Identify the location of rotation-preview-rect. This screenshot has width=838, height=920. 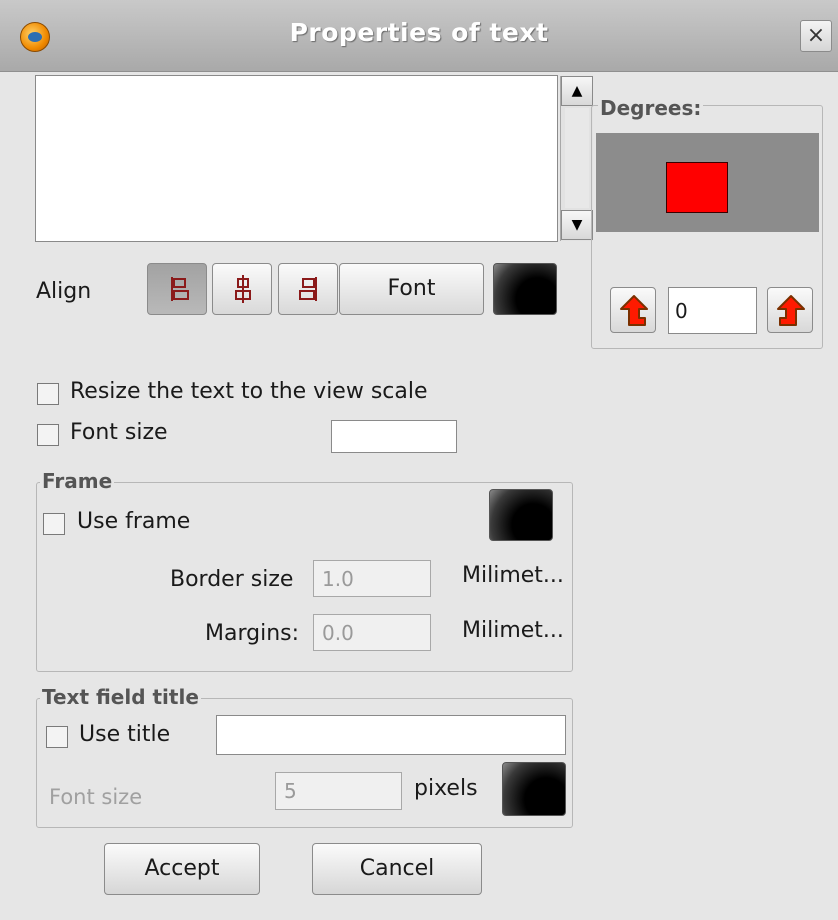
(697, 187).